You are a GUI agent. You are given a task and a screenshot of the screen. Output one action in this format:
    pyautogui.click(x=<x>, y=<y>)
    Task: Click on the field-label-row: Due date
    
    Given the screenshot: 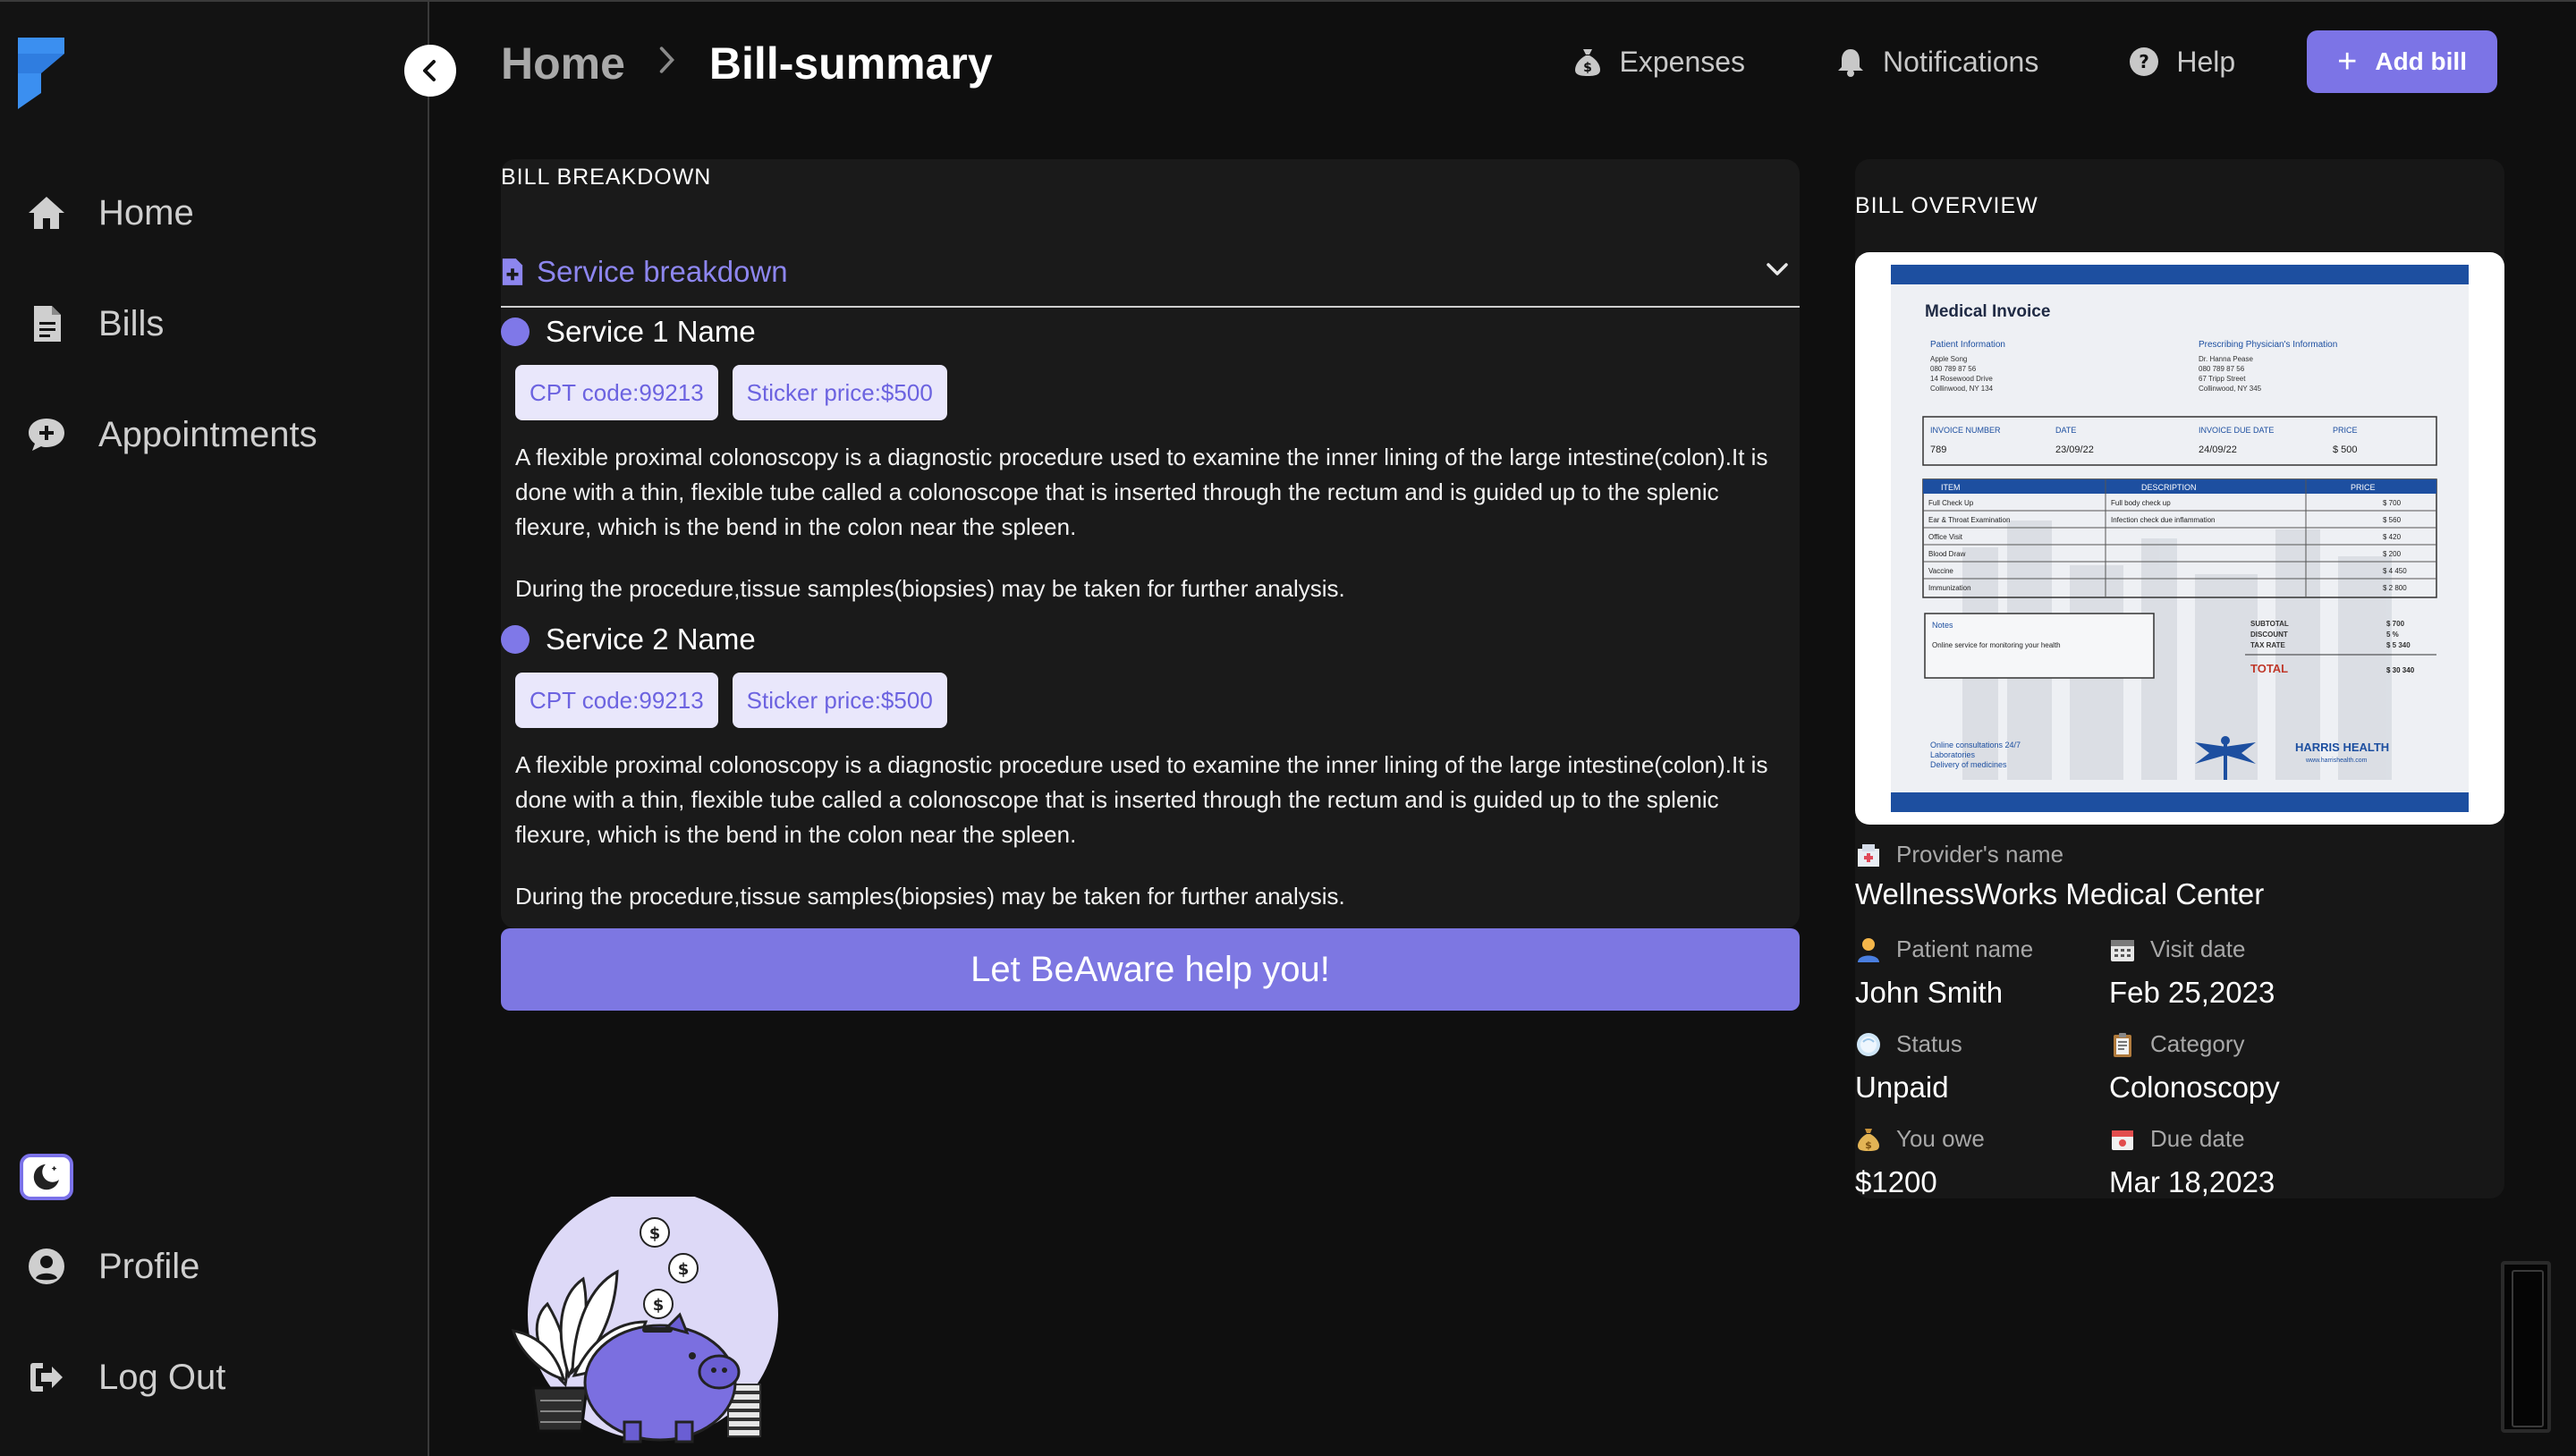 What is the action you would take?
    pyautogui.click(x=2192, y=1139)
    